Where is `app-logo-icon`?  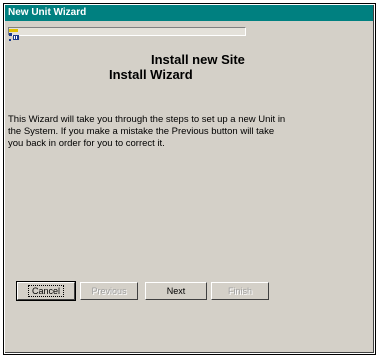
app-logo-icon is located at coordinates (14, 35).